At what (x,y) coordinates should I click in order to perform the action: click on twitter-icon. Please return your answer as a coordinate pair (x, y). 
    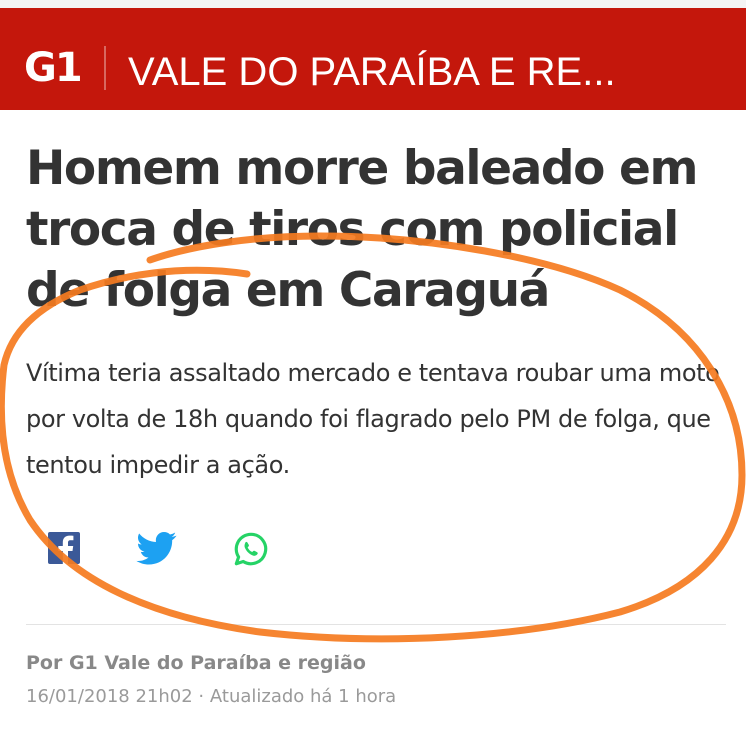
    Looking at the image, I should click on (156, 548).